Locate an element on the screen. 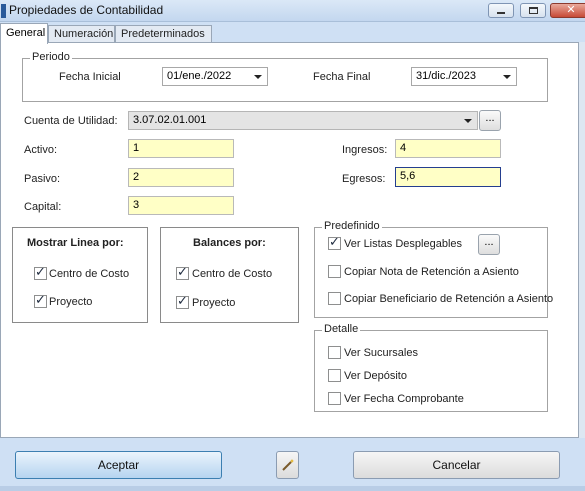 This screenshot has width=585, height=491. mostrar-centro-costo-checkbox: ✓ is located at coordinates (40, 272).